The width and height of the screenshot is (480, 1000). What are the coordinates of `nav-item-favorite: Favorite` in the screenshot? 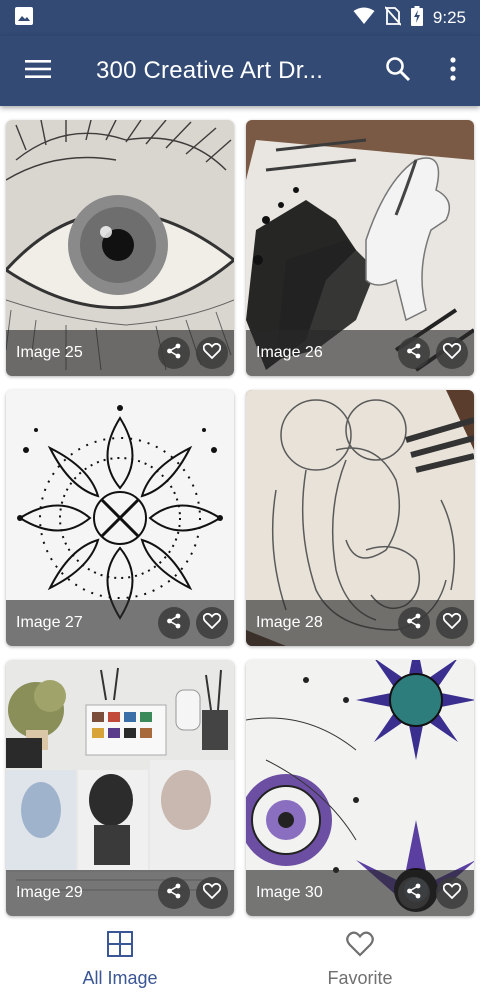 It's located at (360, 960).